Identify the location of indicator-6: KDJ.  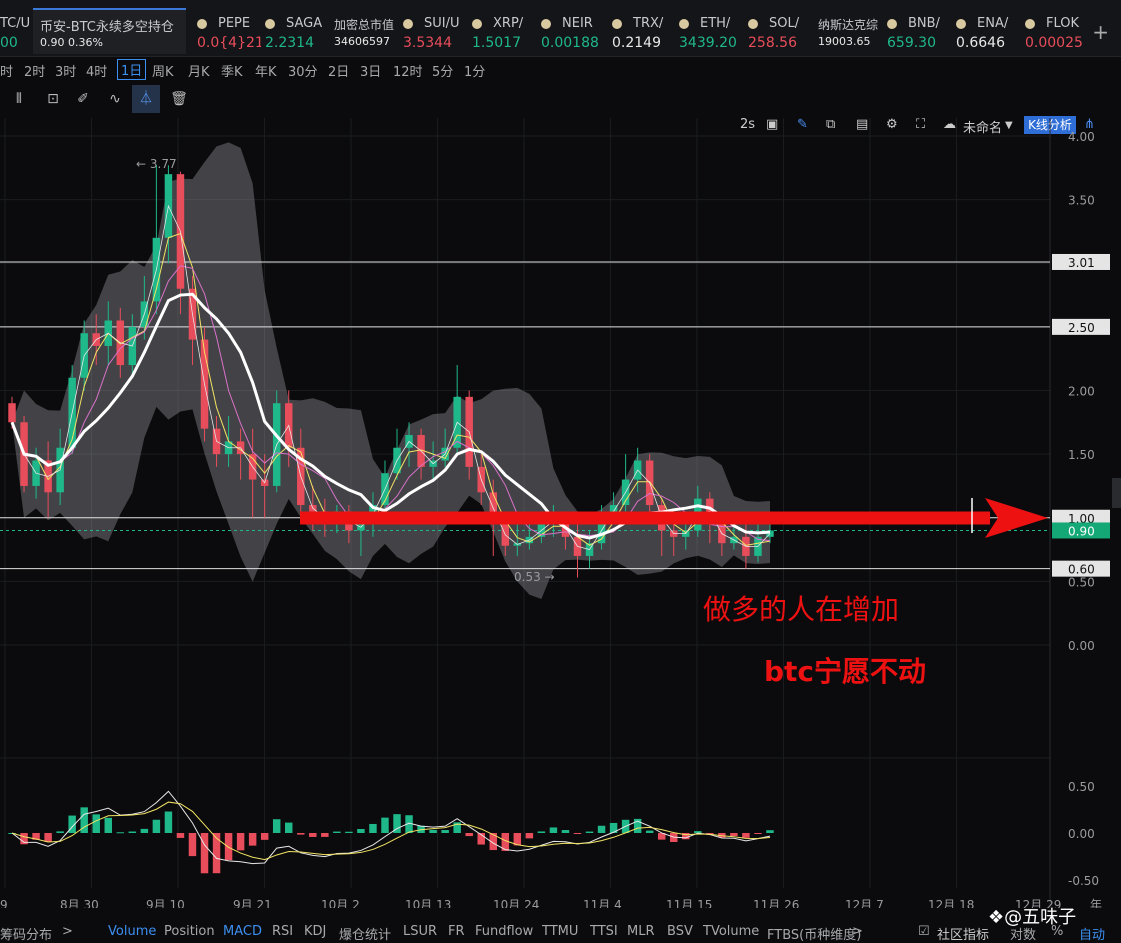
(315, 931).